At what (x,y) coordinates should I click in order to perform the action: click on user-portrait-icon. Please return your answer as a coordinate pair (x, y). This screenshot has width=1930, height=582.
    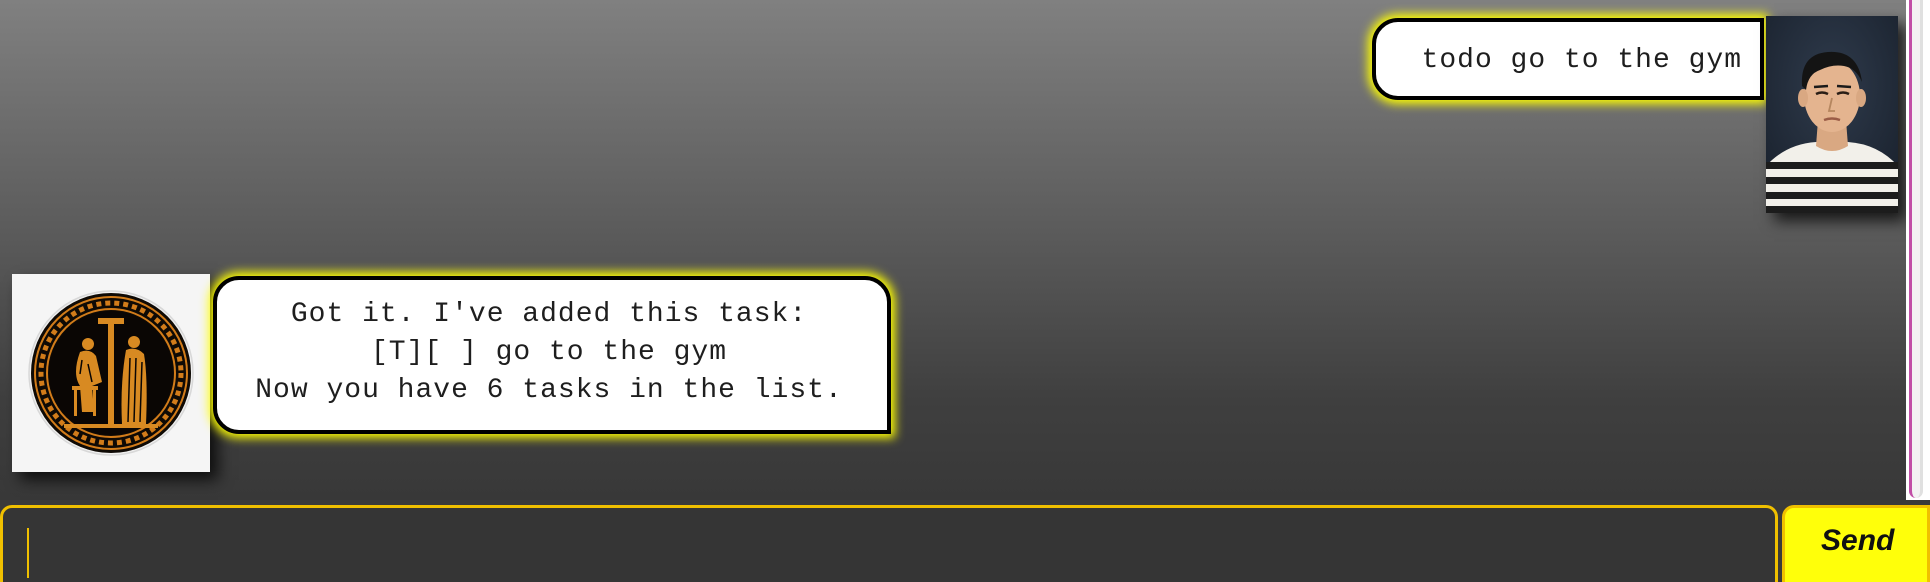
    Looking at the image, I should click on (1832, 114).